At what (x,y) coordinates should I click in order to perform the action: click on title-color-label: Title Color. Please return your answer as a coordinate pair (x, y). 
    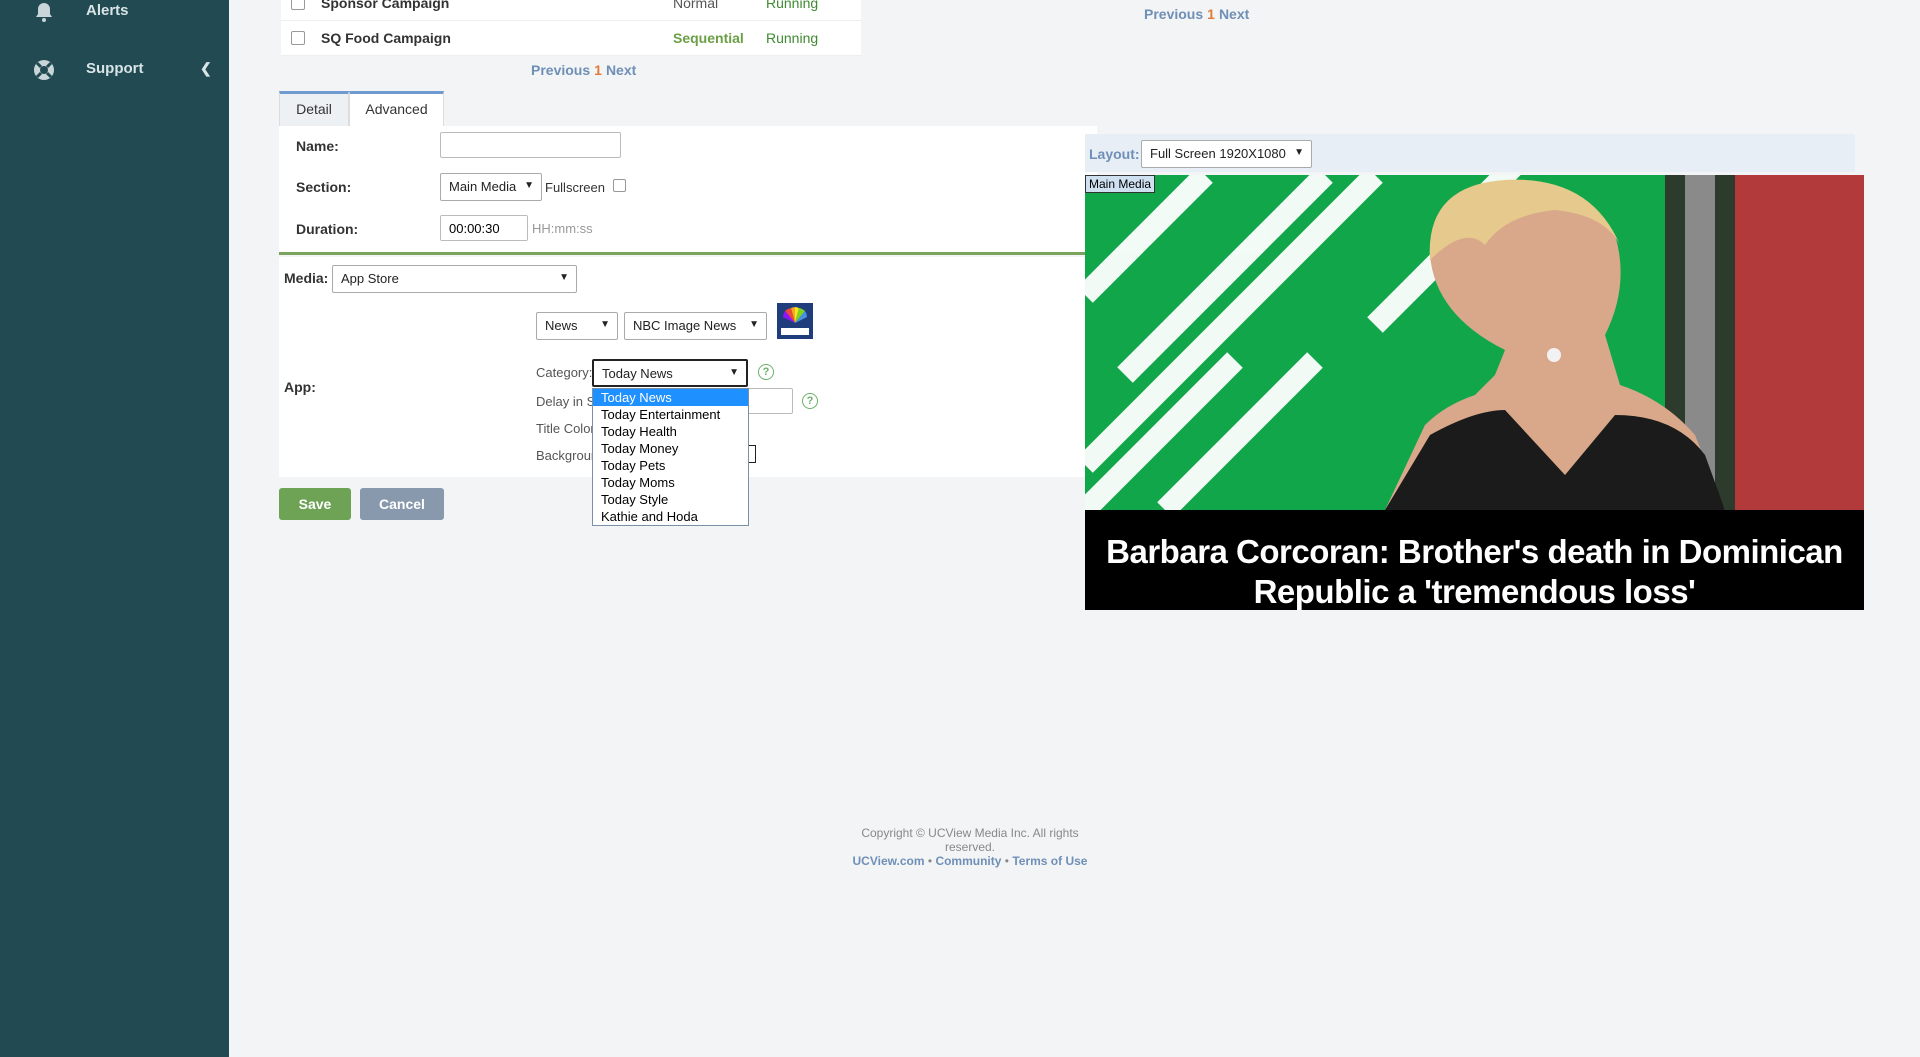
    Looking at the image, I should click on (565, 428).